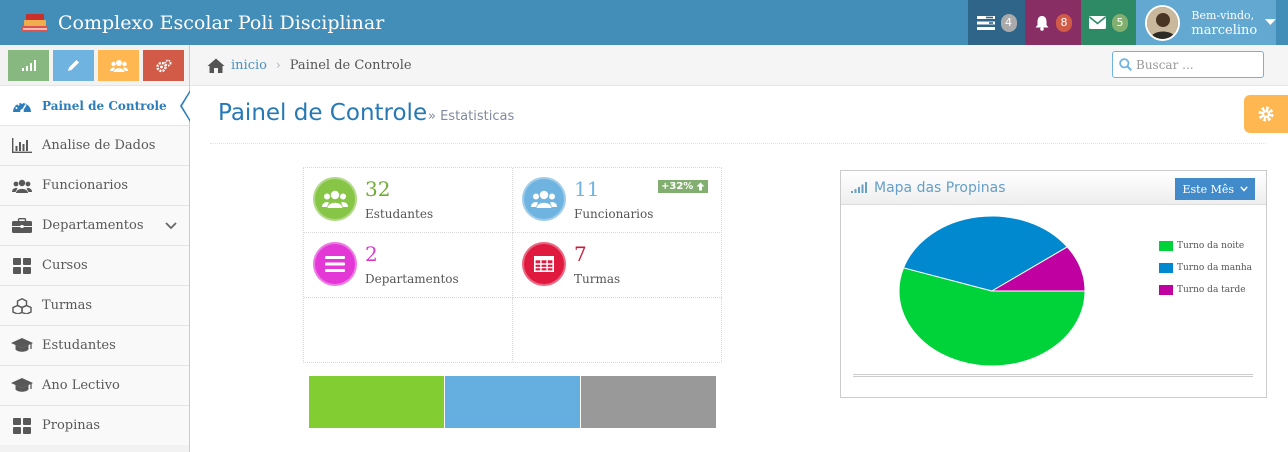 This screenshot has height=452, width=1288. Describe the element at coordinates (1125, 64) in the screenshot. I see `search-icon` at that location.